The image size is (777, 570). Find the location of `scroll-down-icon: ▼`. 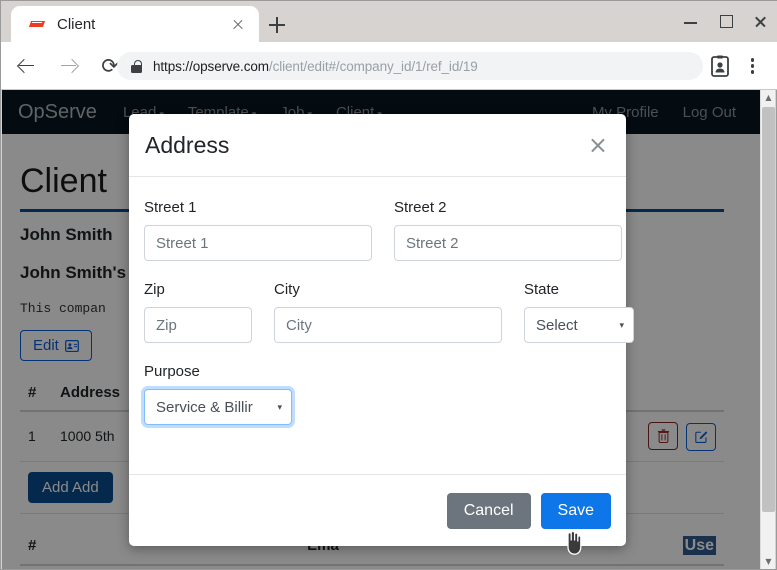

scroll-down-icon: ▼ is located at coordinates (768, 561).